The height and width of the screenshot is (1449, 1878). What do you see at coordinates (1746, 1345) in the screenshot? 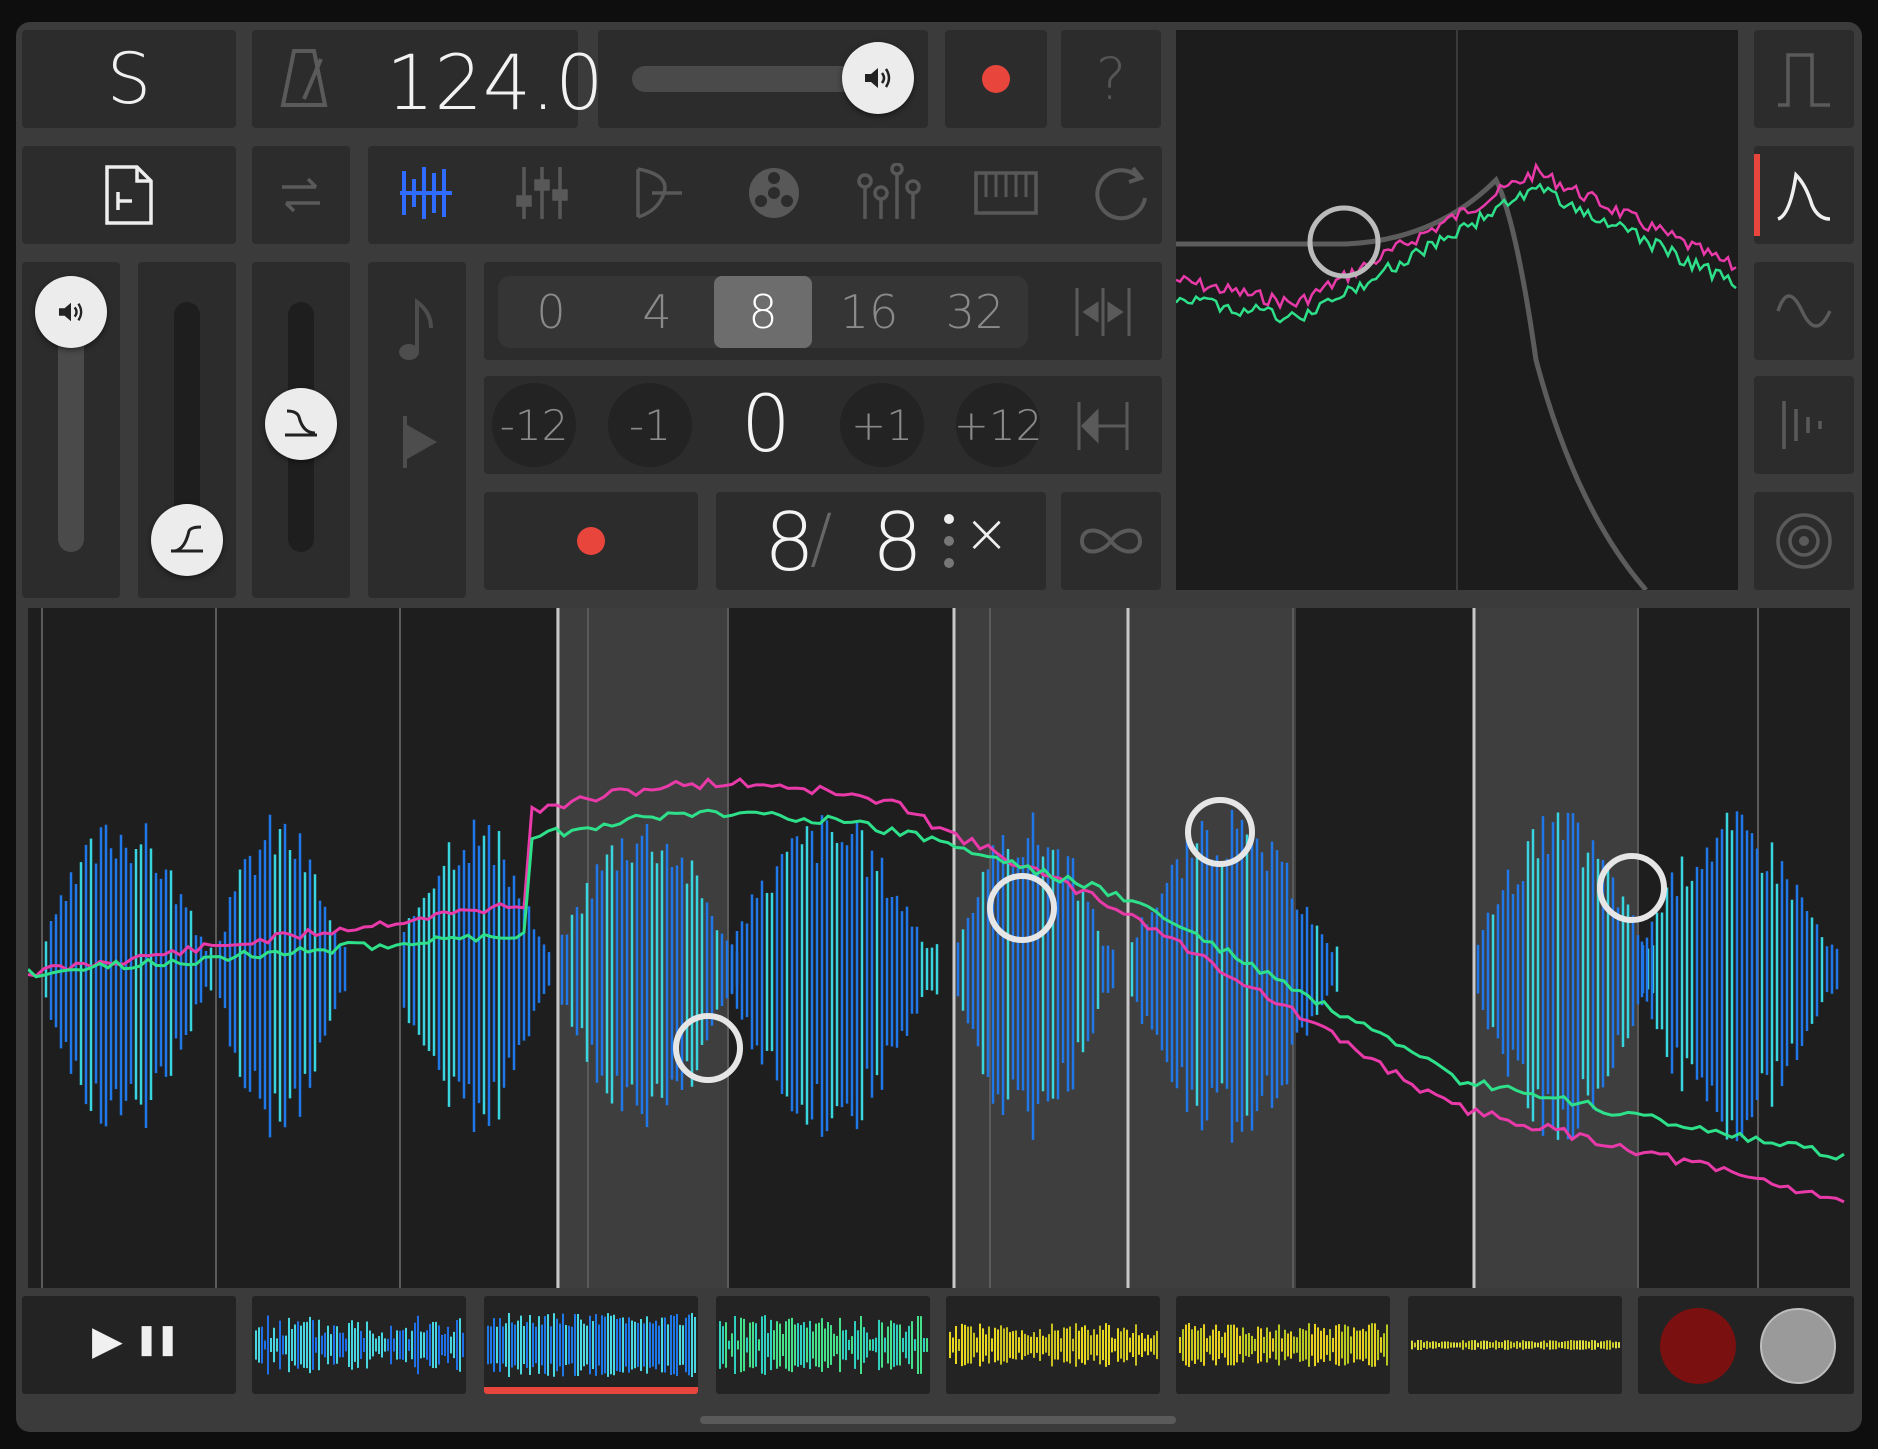
I see `scene-buttons` at bounding box center [1746, 1345].